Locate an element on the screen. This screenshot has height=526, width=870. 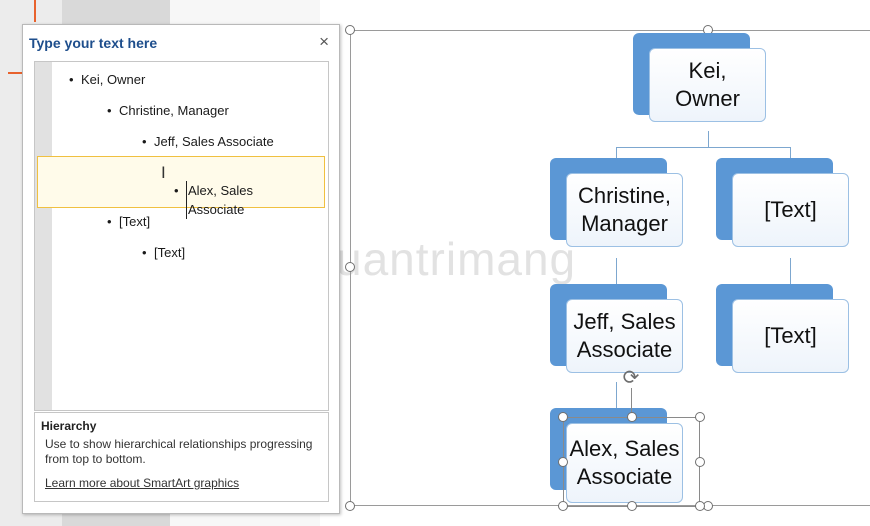
node-text-box: Jeff, Sales Associate is located at coordinates (624, 336).